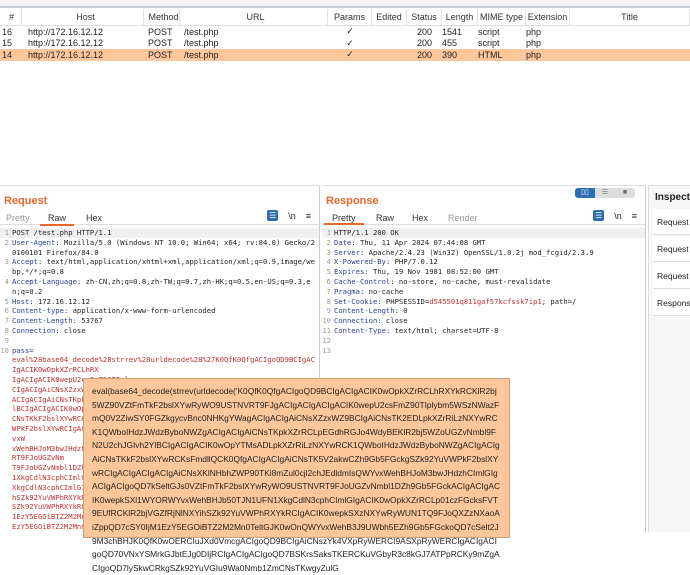 This screenshot has height=575, width=690. I want to click on column-header: Params, so click(350, 17).